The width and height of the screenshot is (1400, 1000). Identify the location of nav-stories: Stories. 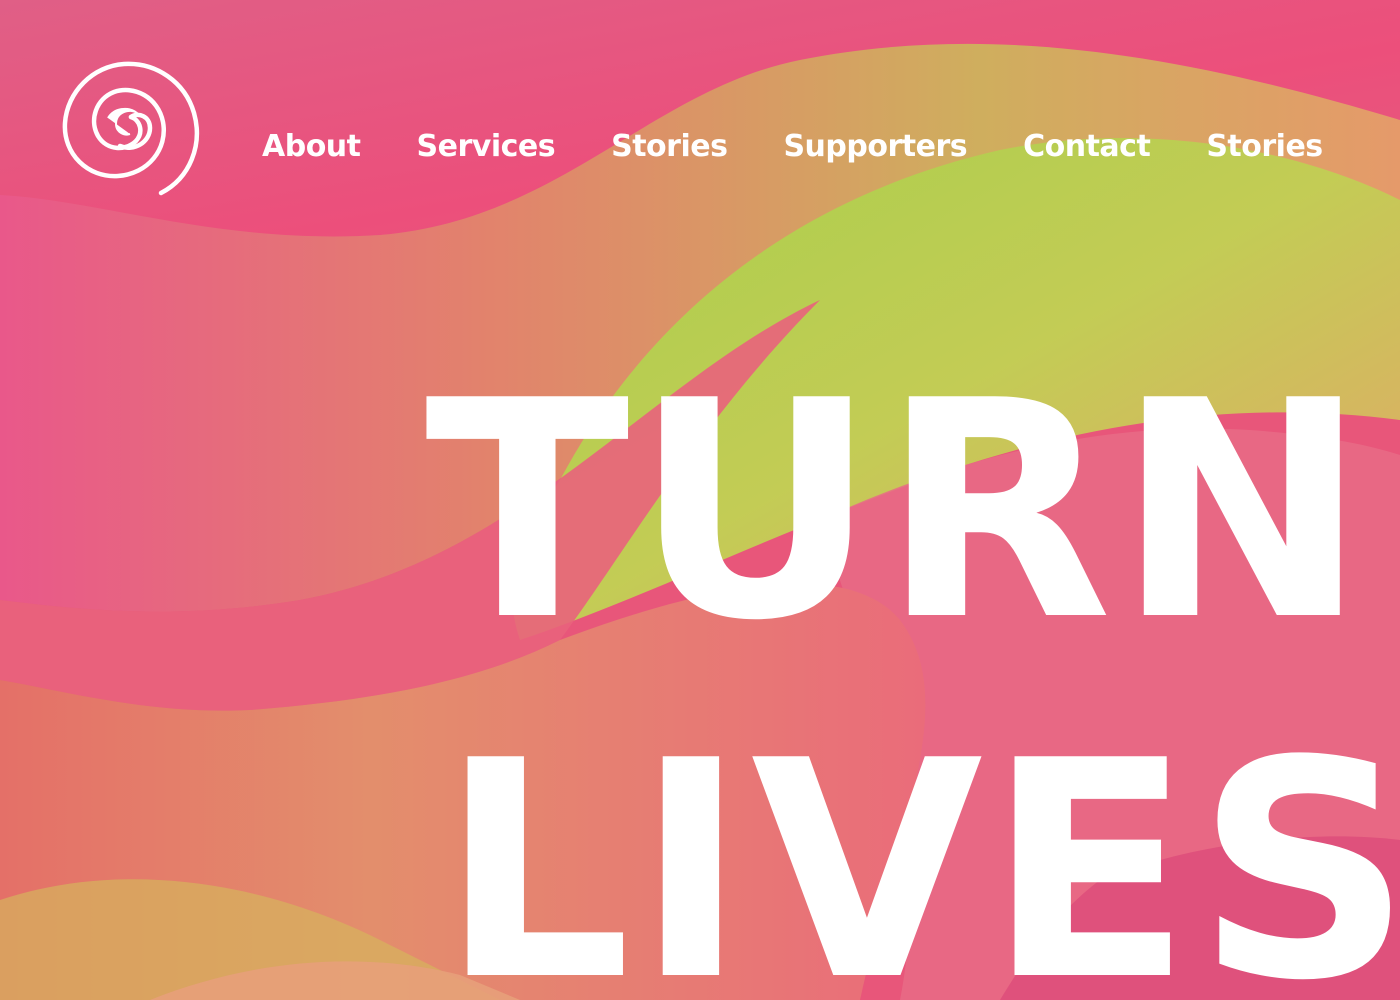
(669, 146).